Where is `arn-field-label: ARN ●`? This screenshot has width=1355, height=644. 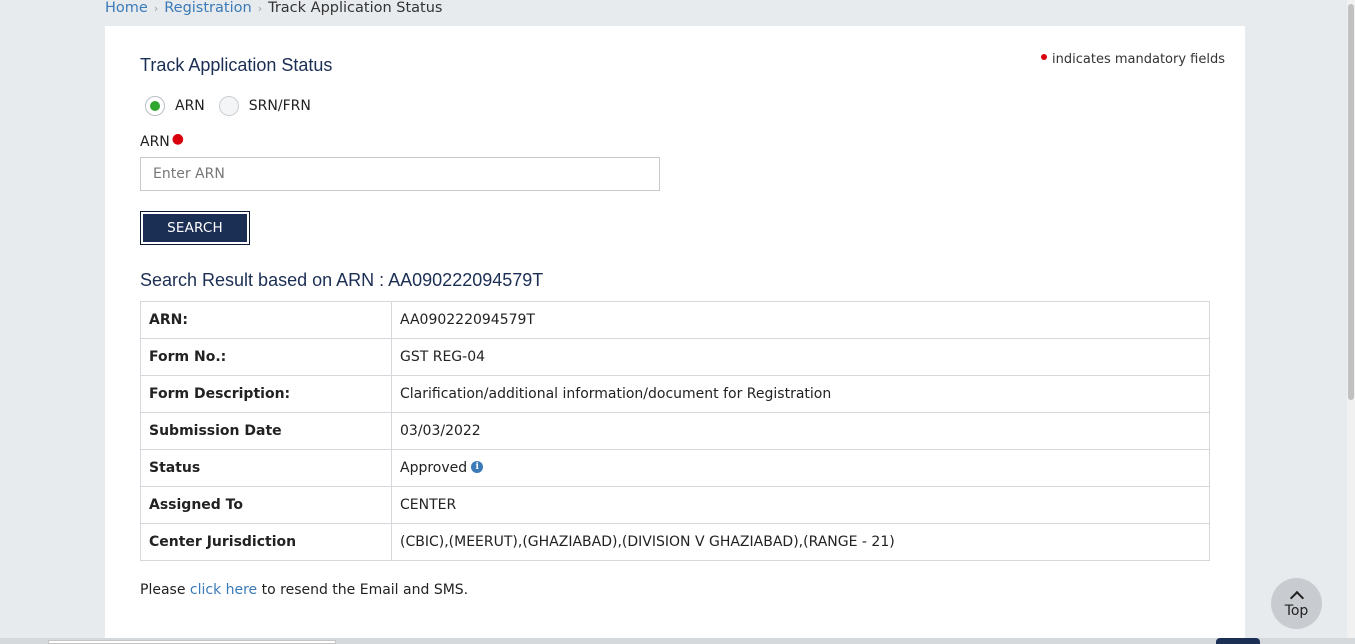
arn-field-label: ARN ● is located at coordinates (162, 140).